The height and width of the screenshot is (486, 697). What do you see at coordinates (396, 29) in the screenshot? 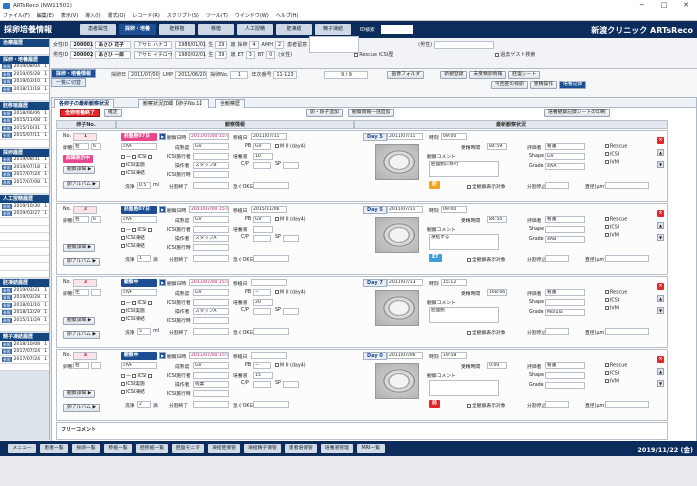
I see `id-search-input` at bounding box center [396, 29].